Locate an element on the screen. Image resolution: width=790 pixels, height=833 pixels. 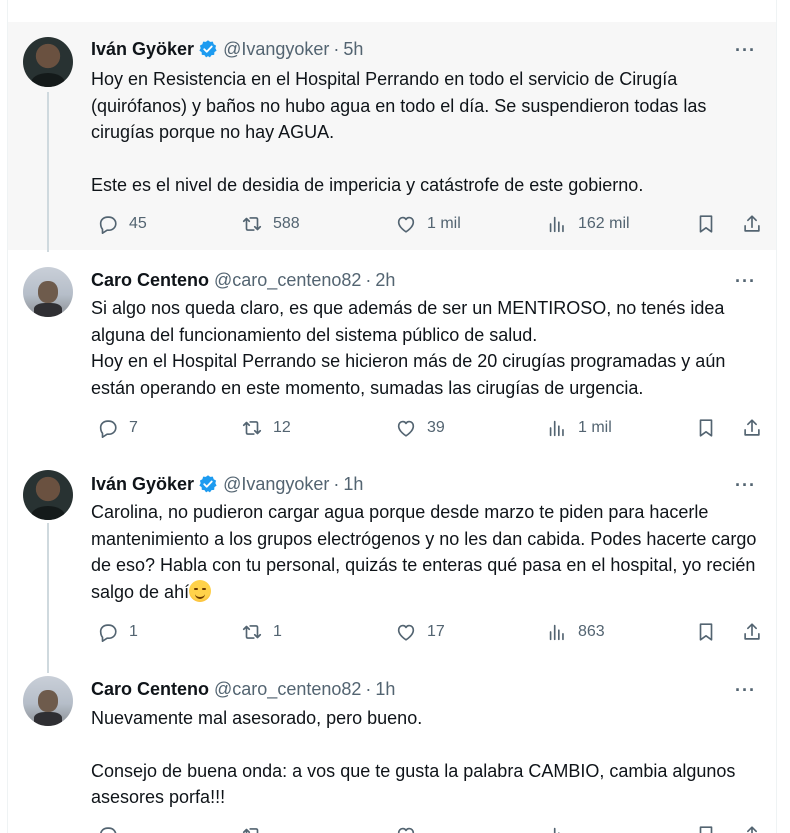
views-button is located at coordinates (562, 828).